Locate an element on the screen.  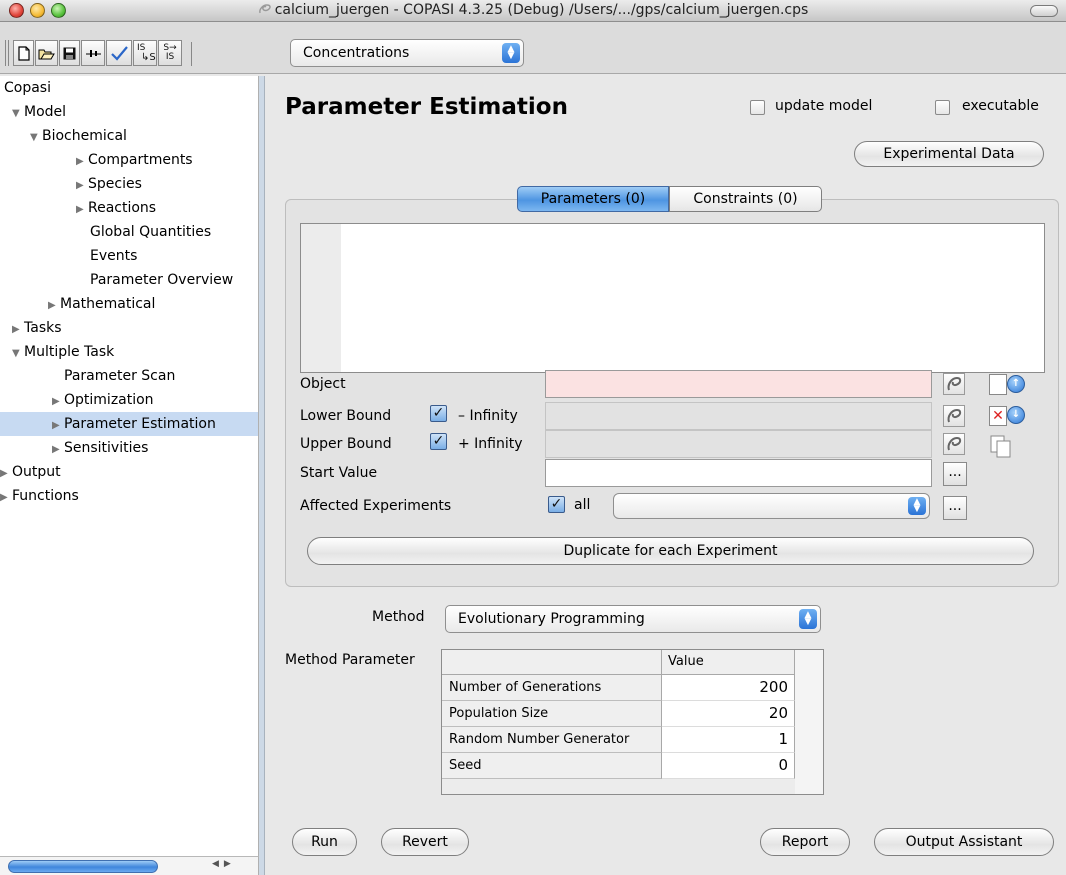
lower-bound-field is located at coordinates (738, 416).